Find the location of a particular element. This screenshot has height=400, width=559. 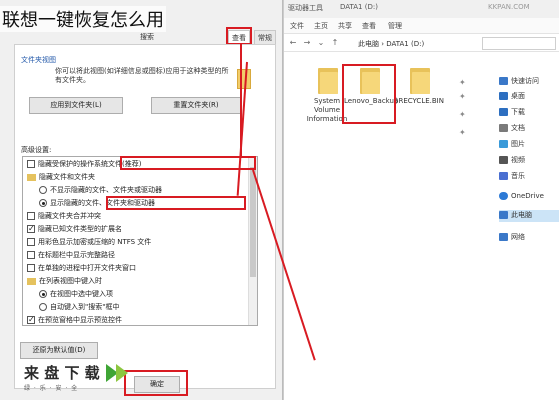

nav-quick-access: 快速访问 is located at coordinates (519, 82).